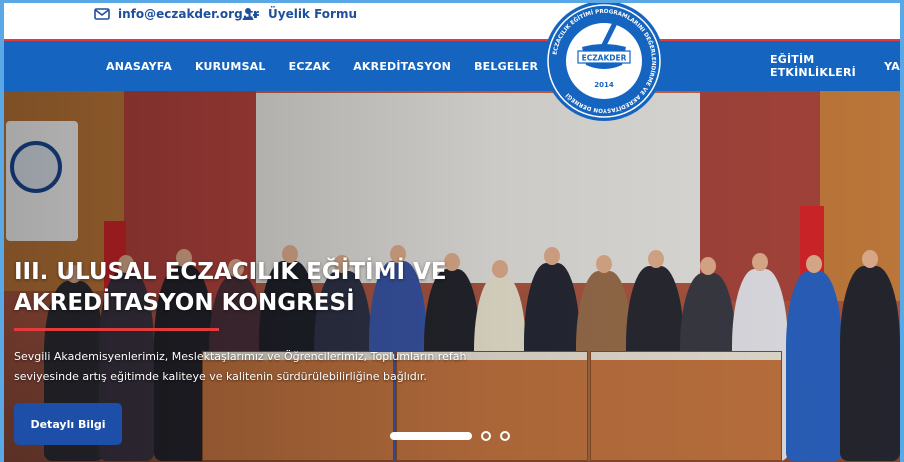  Describe the element at coordinates (68, 424) in the screenshot. I see `details-button: Detaylı Bilgi` at that location.